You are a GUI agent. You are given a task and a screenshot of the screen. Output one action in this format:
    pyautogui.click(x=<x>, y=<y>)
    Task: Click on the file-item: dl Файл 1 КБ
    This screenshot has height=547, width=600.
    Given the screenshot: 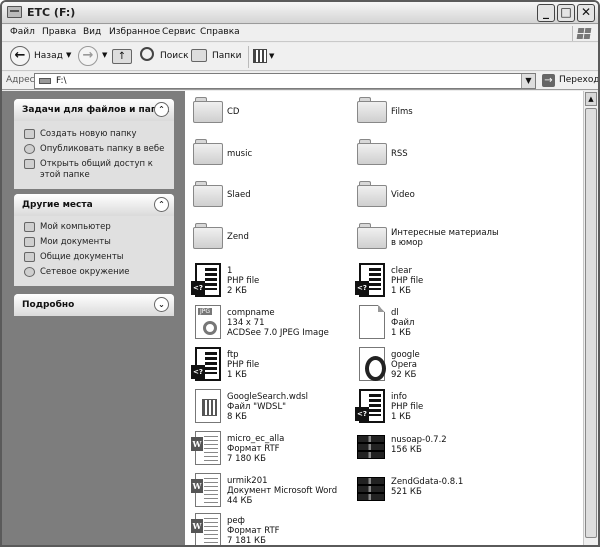 What is the action you would take?
    pyautogui.click(x=448, y=325)
    